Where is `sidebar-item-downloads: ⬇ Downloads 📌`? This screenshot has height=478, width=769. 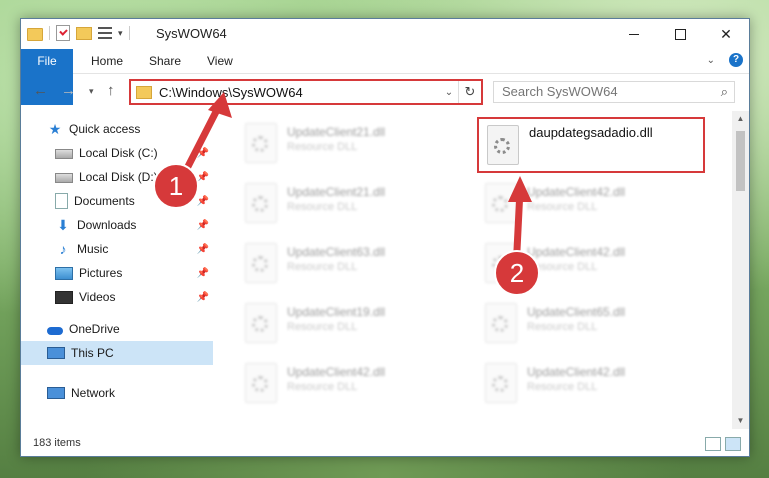 sidebar-item-downloads: ⬇ Downloads 📌 is located at coordinates (117, 225).